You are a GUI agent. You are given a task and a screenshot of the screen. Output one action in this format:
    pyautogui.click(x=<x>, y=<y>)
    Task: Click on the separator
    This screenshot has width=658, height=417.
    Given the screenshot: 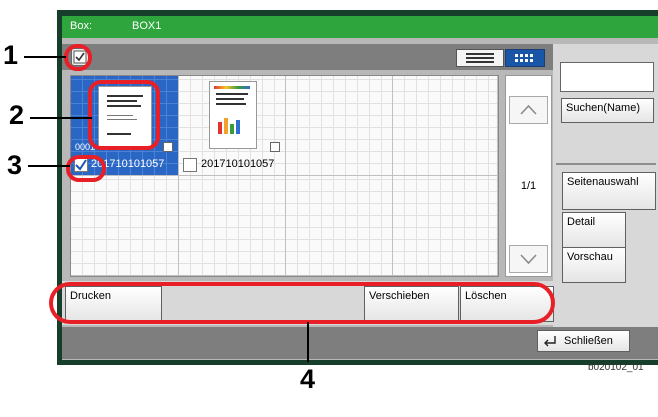 What is the action you would take?
    pyautogui.click(x=606, y=164)
    